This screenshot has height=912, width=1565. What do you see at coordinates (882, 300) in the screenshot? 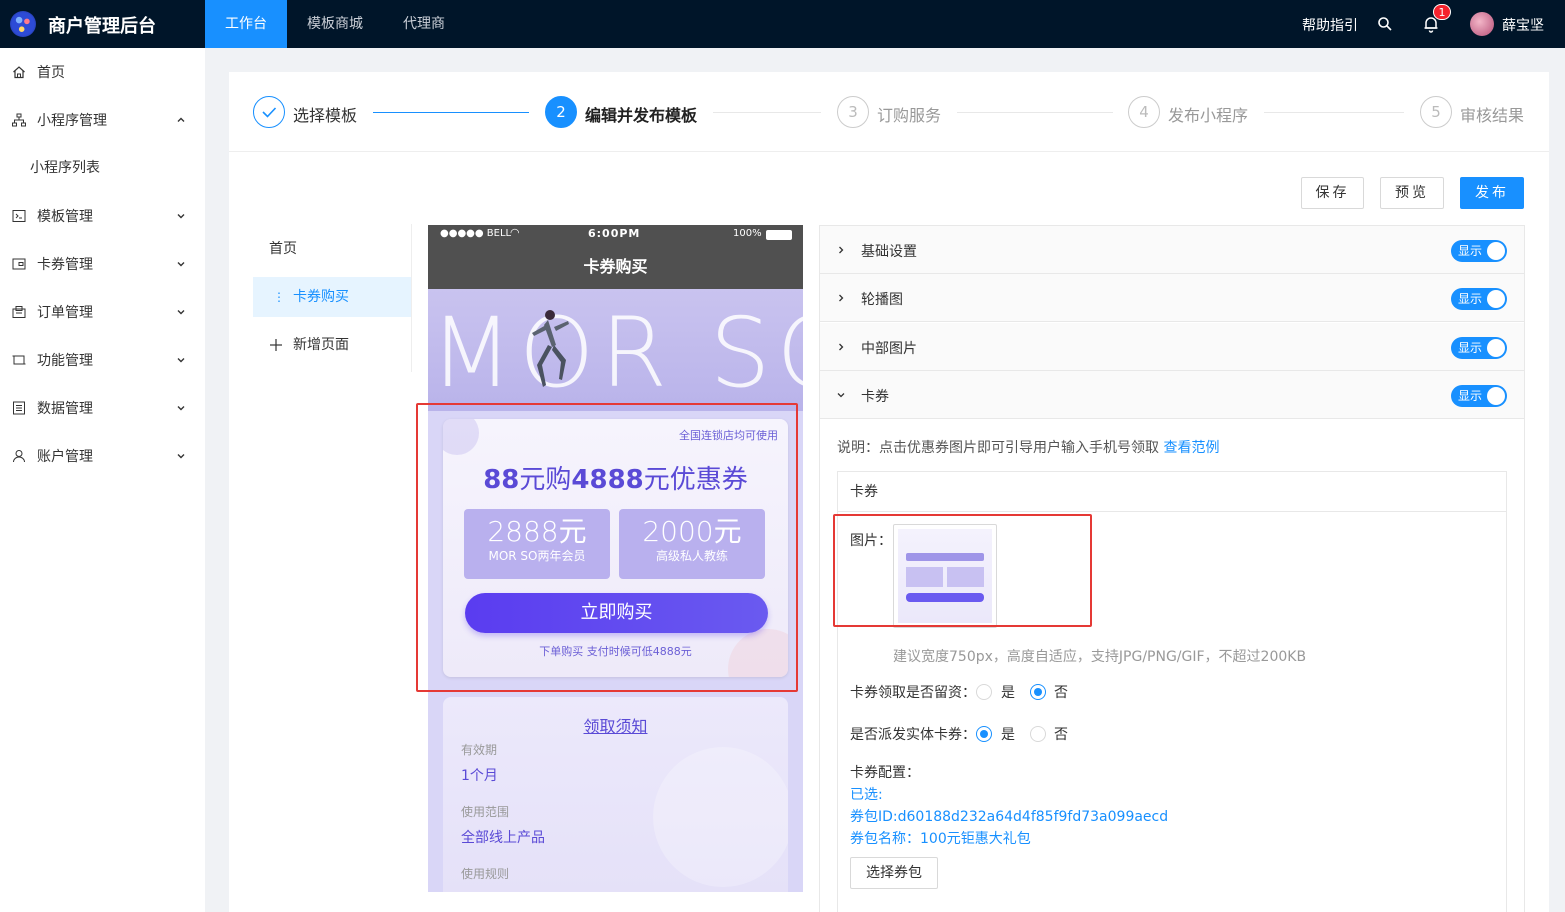
I see `section-title: 轮播图` at bounding box center [882, 300].